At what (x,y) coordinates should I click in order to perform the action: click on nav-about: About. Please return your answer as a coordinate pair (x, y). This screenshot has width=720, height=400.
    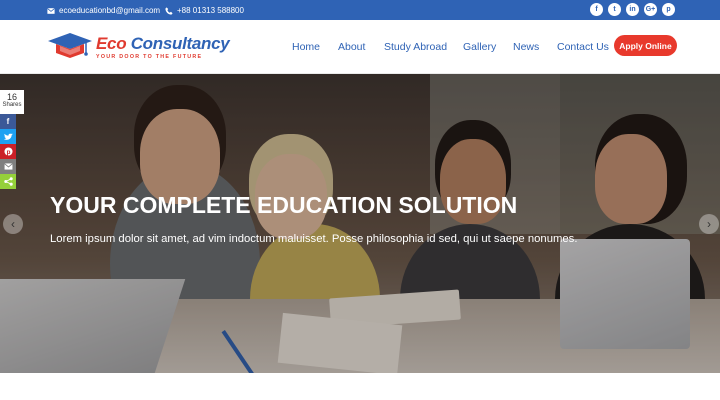
    Looking at the image, I should click on (351, 47).